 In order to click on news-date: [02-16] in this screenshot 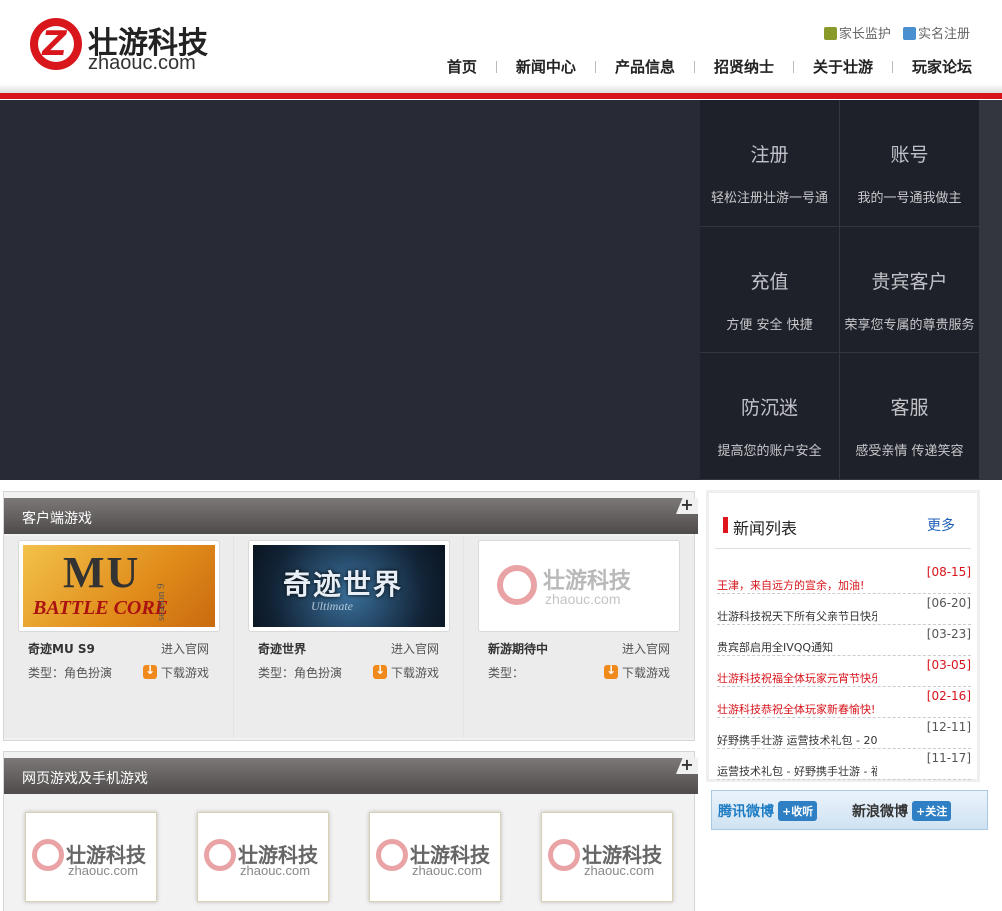, I will do `click(948, 696)`.